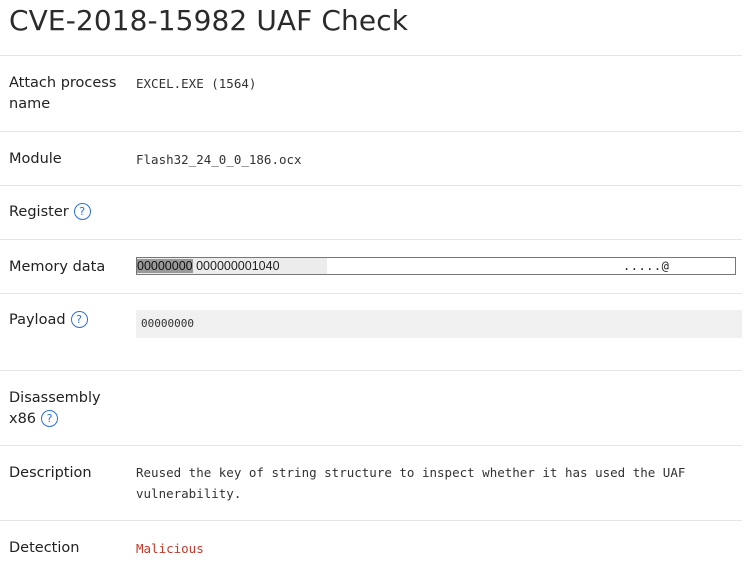 The height and width of the screenshot is (569, 748). What do you see at coordinates (209, 20) in the screenshot?
I see `page-title: CVE-2018-15982 UAF Check` at bounding box center [209, 20].